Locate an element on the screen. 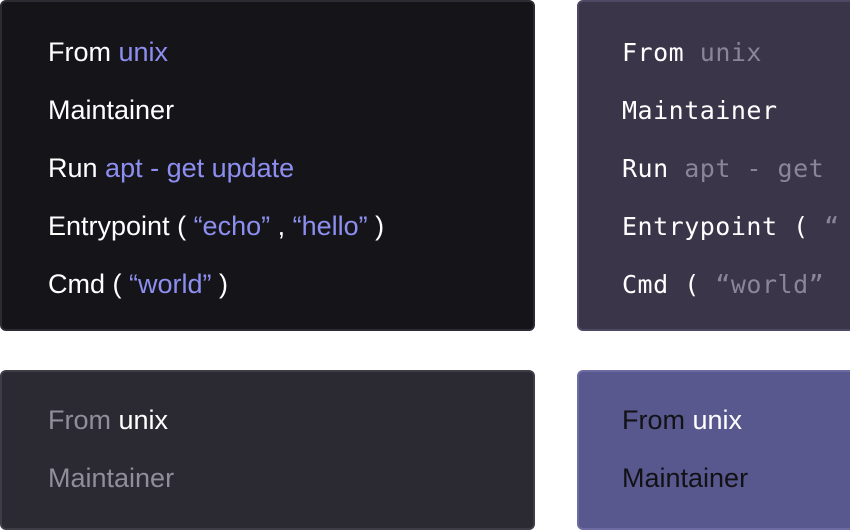  code-line-cmd: Cmd ( “world” ) is located at coordinates (138, 284).